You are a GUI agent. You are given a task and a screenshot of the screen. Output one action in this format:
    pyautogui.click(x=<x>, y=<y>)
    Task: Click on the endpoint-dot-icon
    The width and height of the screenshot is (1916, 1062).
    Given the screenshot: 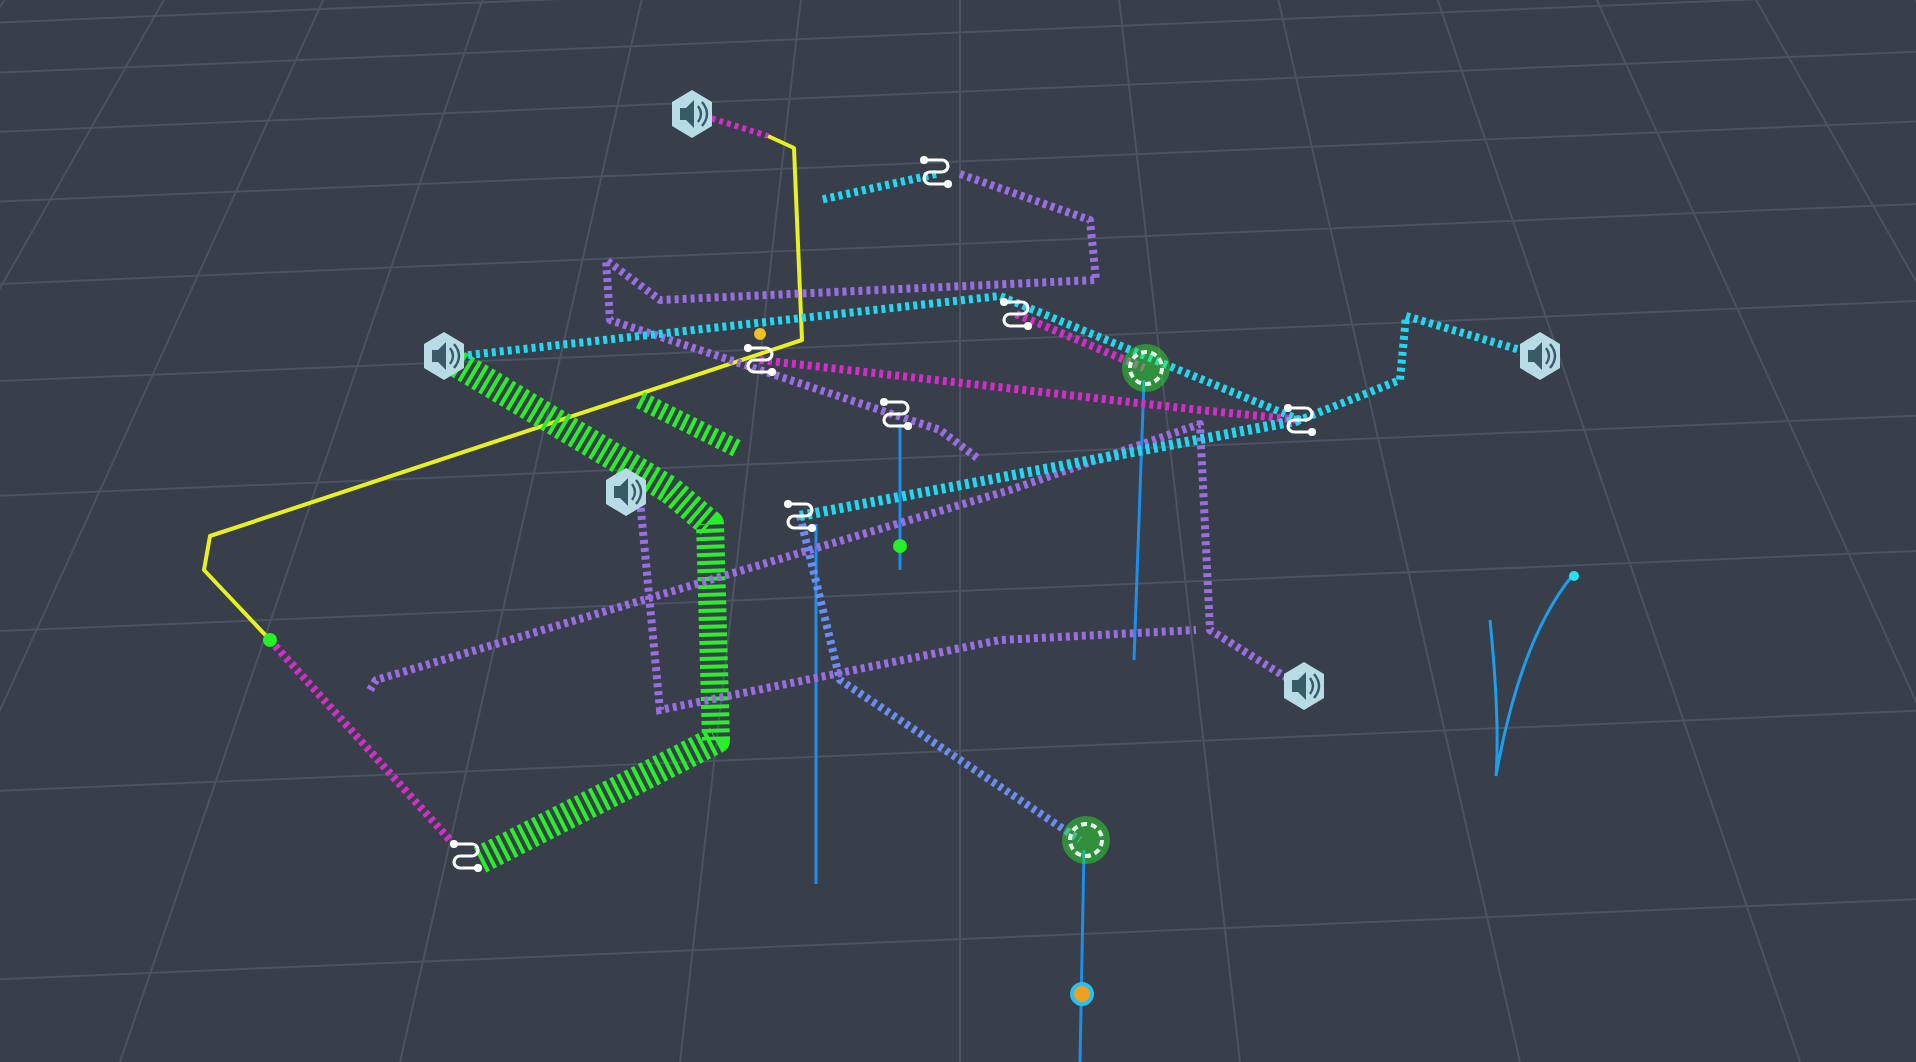 What is the action you would take?
    pyautogui.click(x=1574, y=576)
    